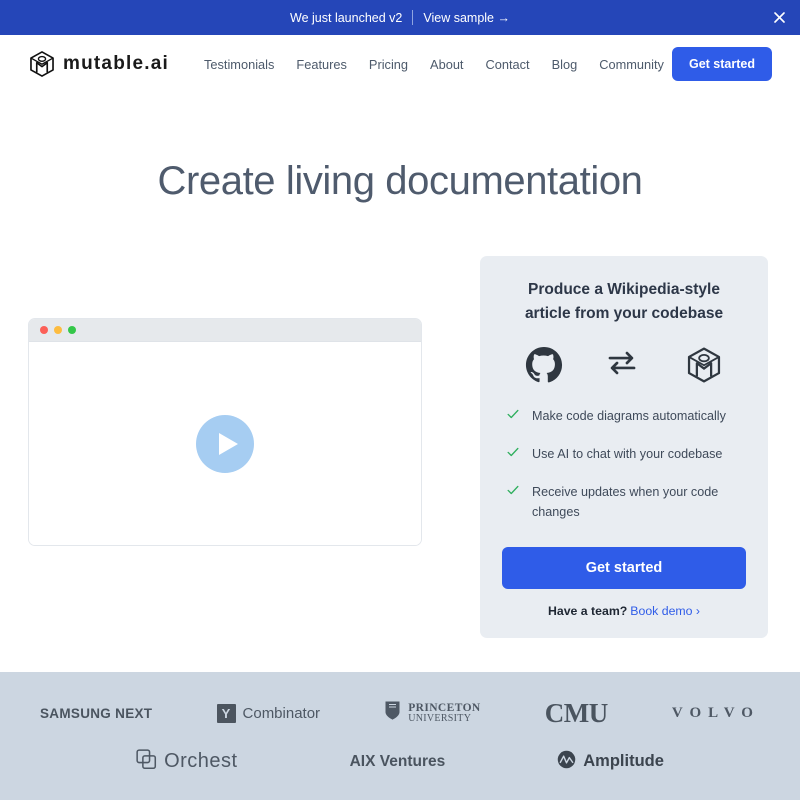  I want to click on announcement-banner-content: We just launched v2 View sample →, so click(400, 17).